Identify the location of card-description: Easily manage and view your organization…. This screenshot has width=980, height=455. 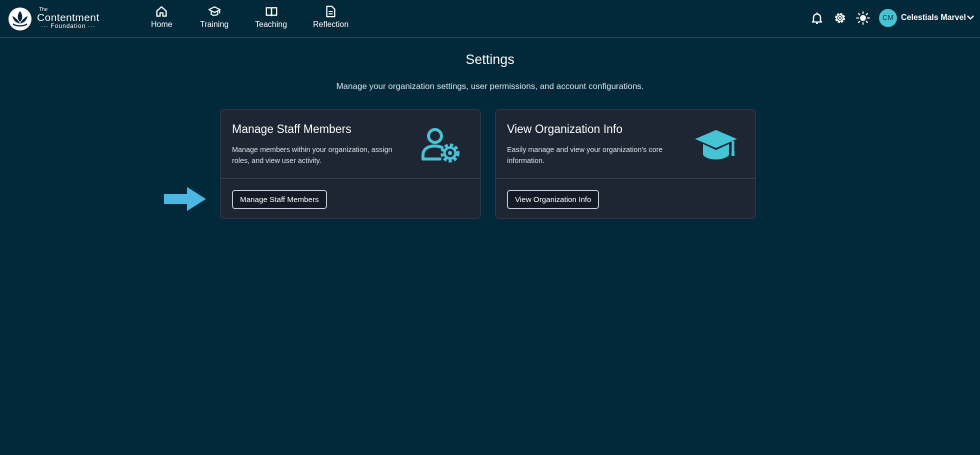
(585, 155).